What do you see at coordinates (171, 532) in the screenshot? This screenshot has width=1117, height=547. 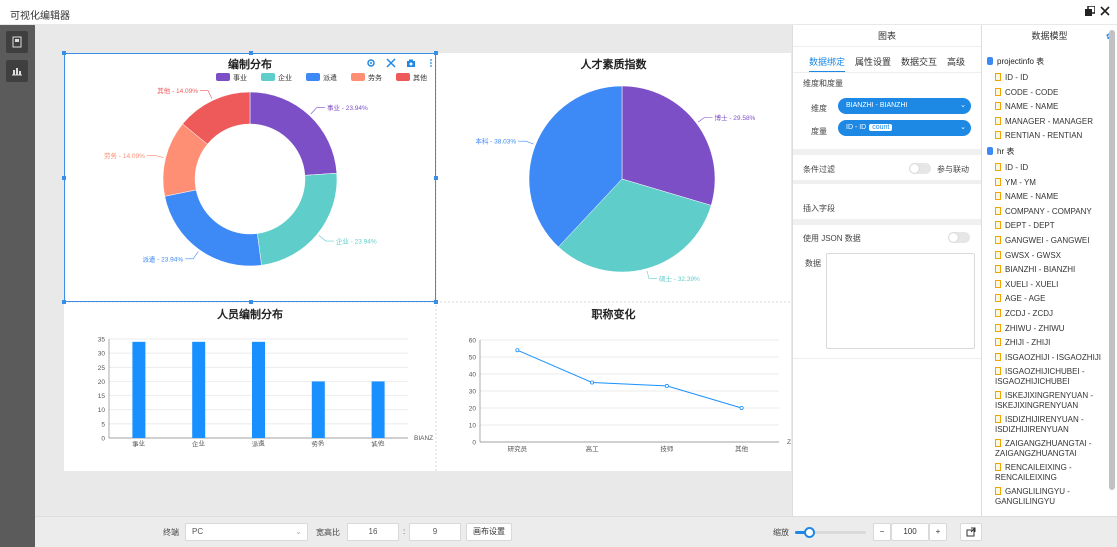 I see `terminal-label: 终端` at bounding box center [171, 532].